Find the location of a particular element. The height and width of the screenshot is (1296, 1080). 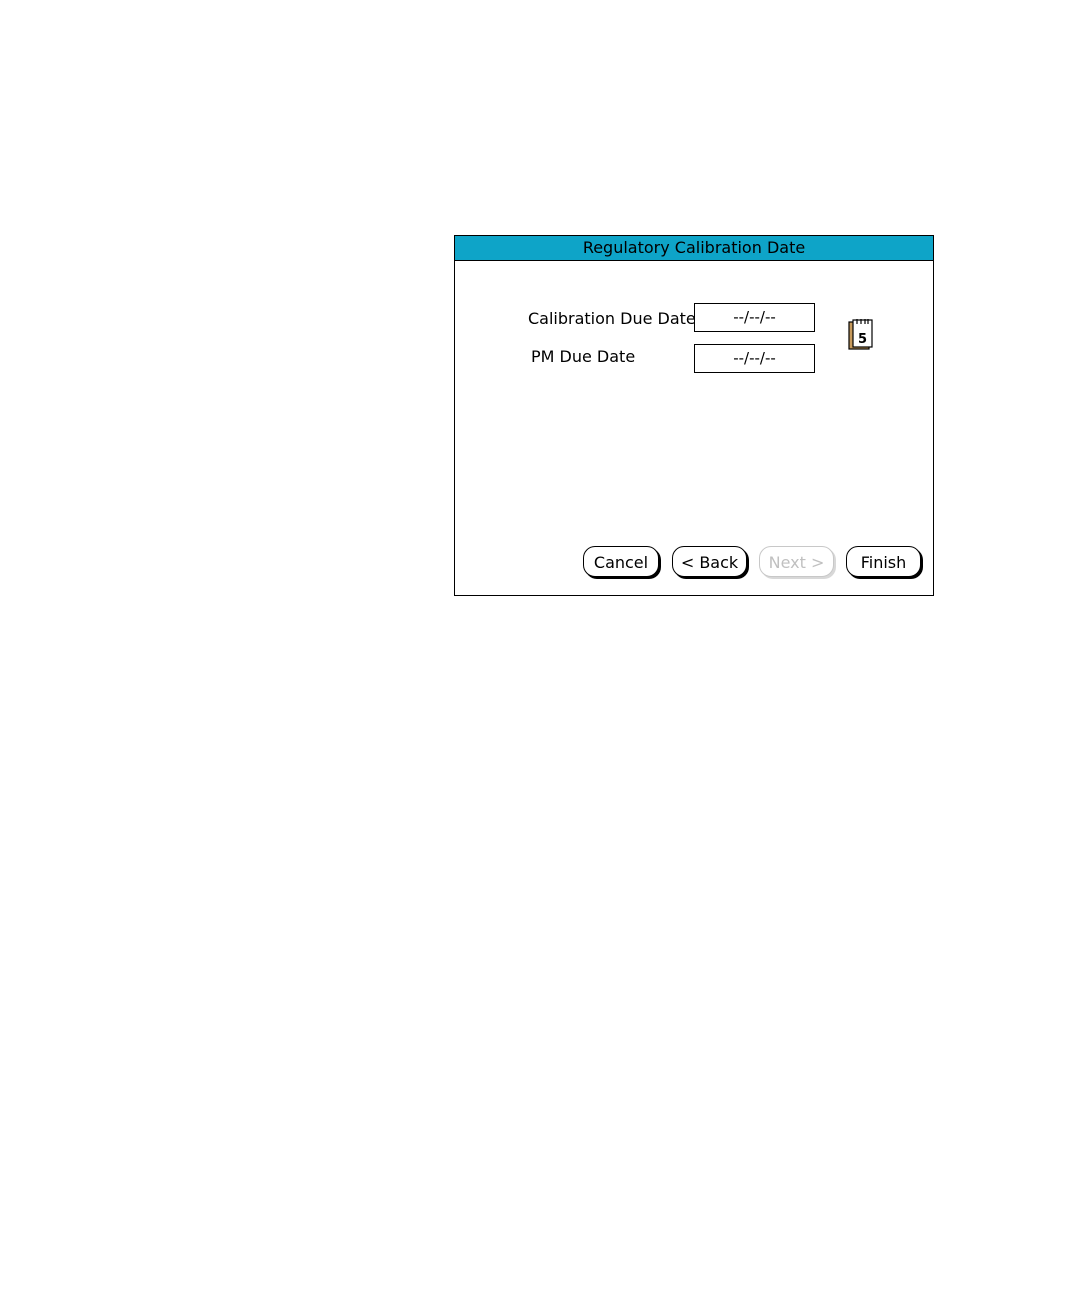

calibration-due-date-field: --/--/-- is located at coordinates (754, 317).